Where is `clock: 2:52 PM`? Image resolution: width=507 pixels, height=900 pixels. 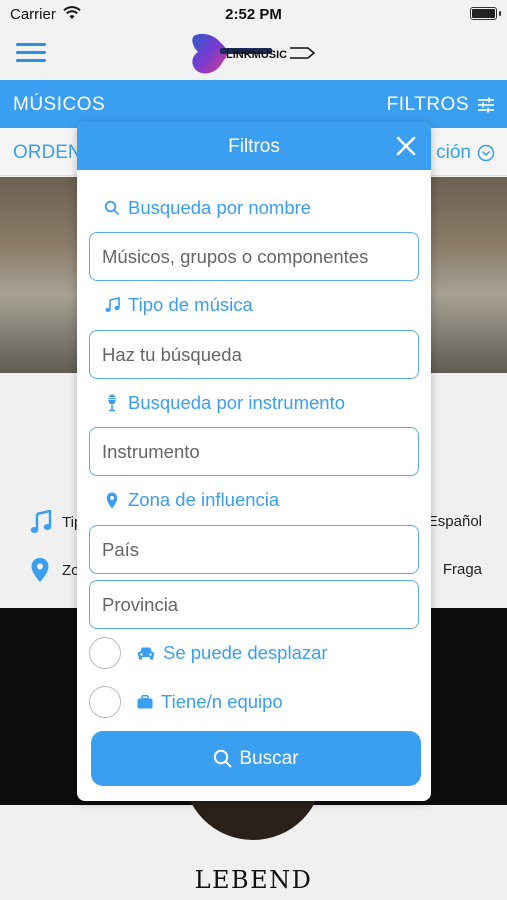 clock: 2:52 PM is located at coordinates (253, 14).